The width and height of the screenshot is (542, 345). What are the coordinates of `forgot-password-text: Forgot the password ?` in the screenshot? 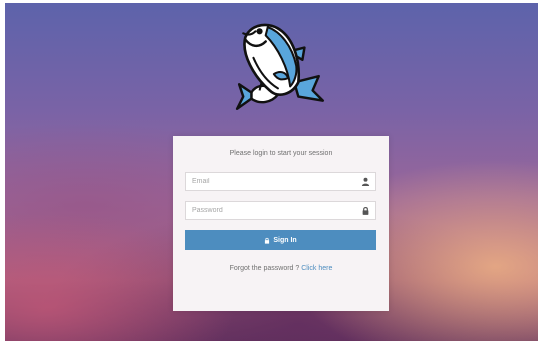 It's located at (264, 268).